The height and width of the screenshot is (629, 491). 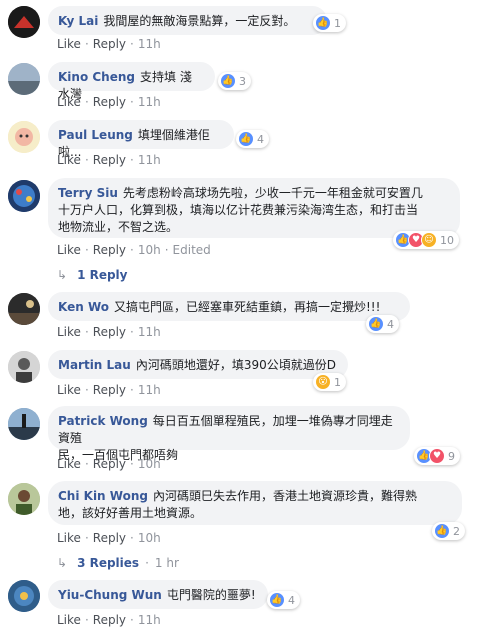 What do you see at coordinates (187, 20) in the screenshot?
I see `comment-bubble: Ky Lai 我間屋的無敵海景點算，一定反對。` at bounding box center [187, 20].